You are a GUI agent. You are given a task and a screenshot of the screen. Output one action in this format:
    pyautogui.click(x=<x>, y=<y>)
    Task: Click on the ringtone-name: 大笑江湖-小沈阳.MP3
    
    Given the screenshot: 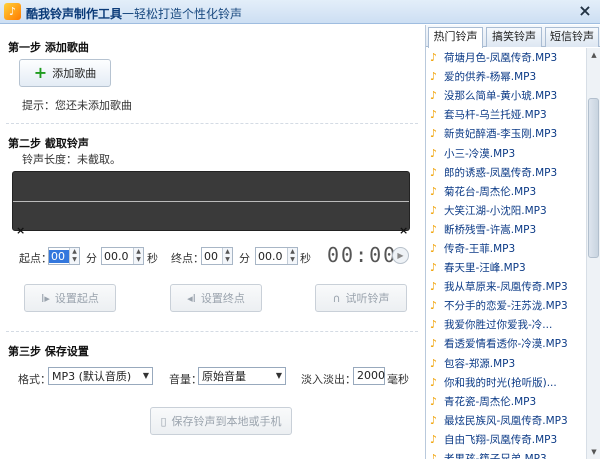 What is the action you would take?
    pyautogui.click(x=495, y=210)
    